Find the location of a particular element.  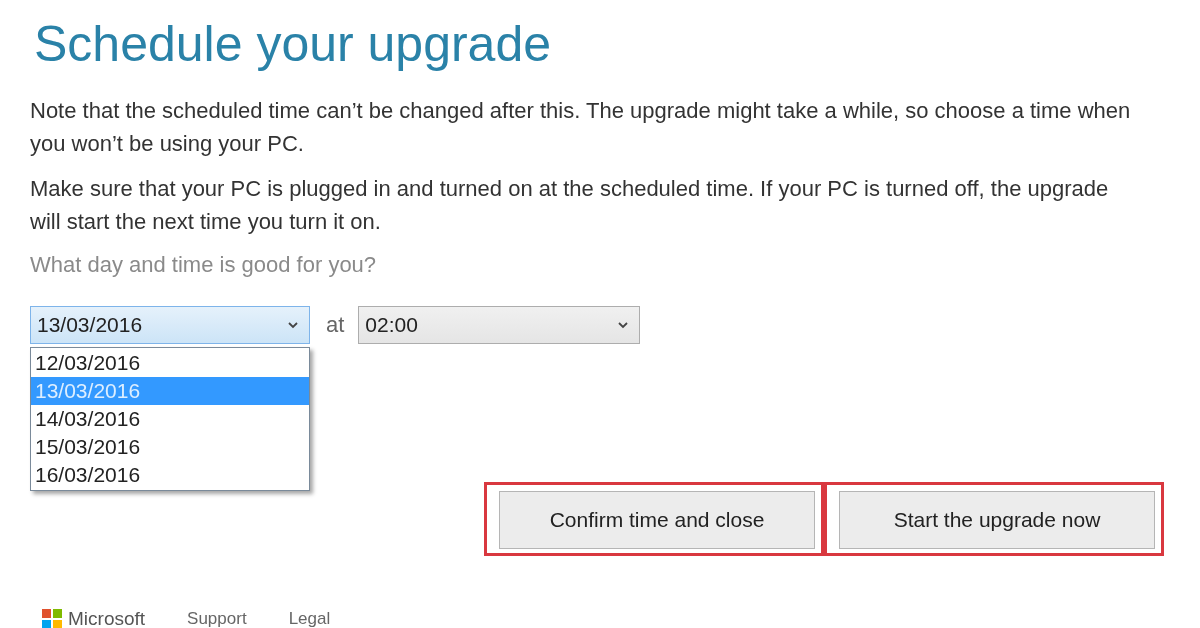

four-squares-icon is located at coordinates (52, 618).